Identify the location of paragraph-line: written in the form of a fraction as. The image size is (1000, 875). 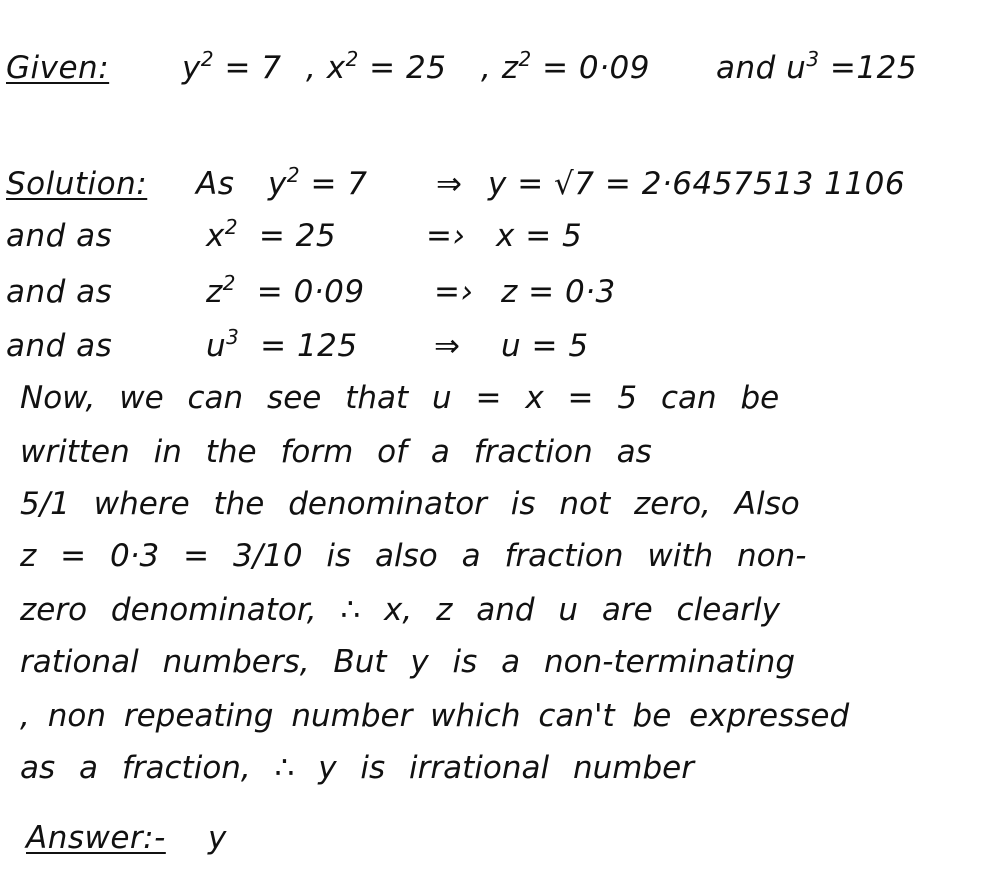
(336, 452).